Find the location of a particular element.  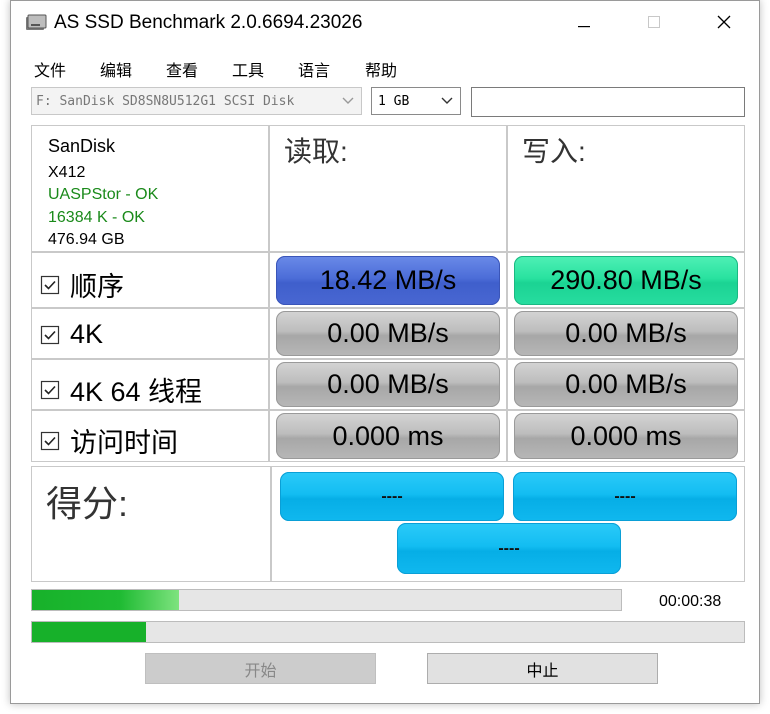

close-icon is located at coordinates (724, 24).